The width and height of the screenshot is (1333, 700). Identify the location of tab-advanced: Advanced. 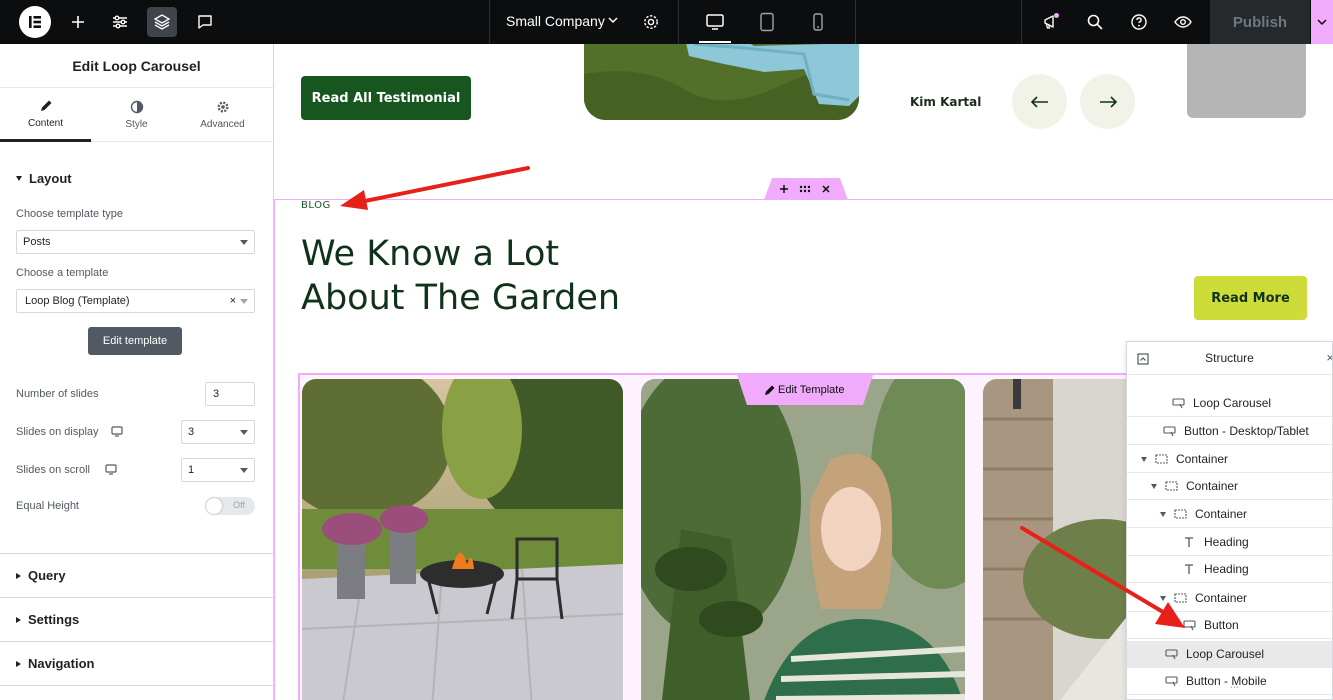
(222, 115).